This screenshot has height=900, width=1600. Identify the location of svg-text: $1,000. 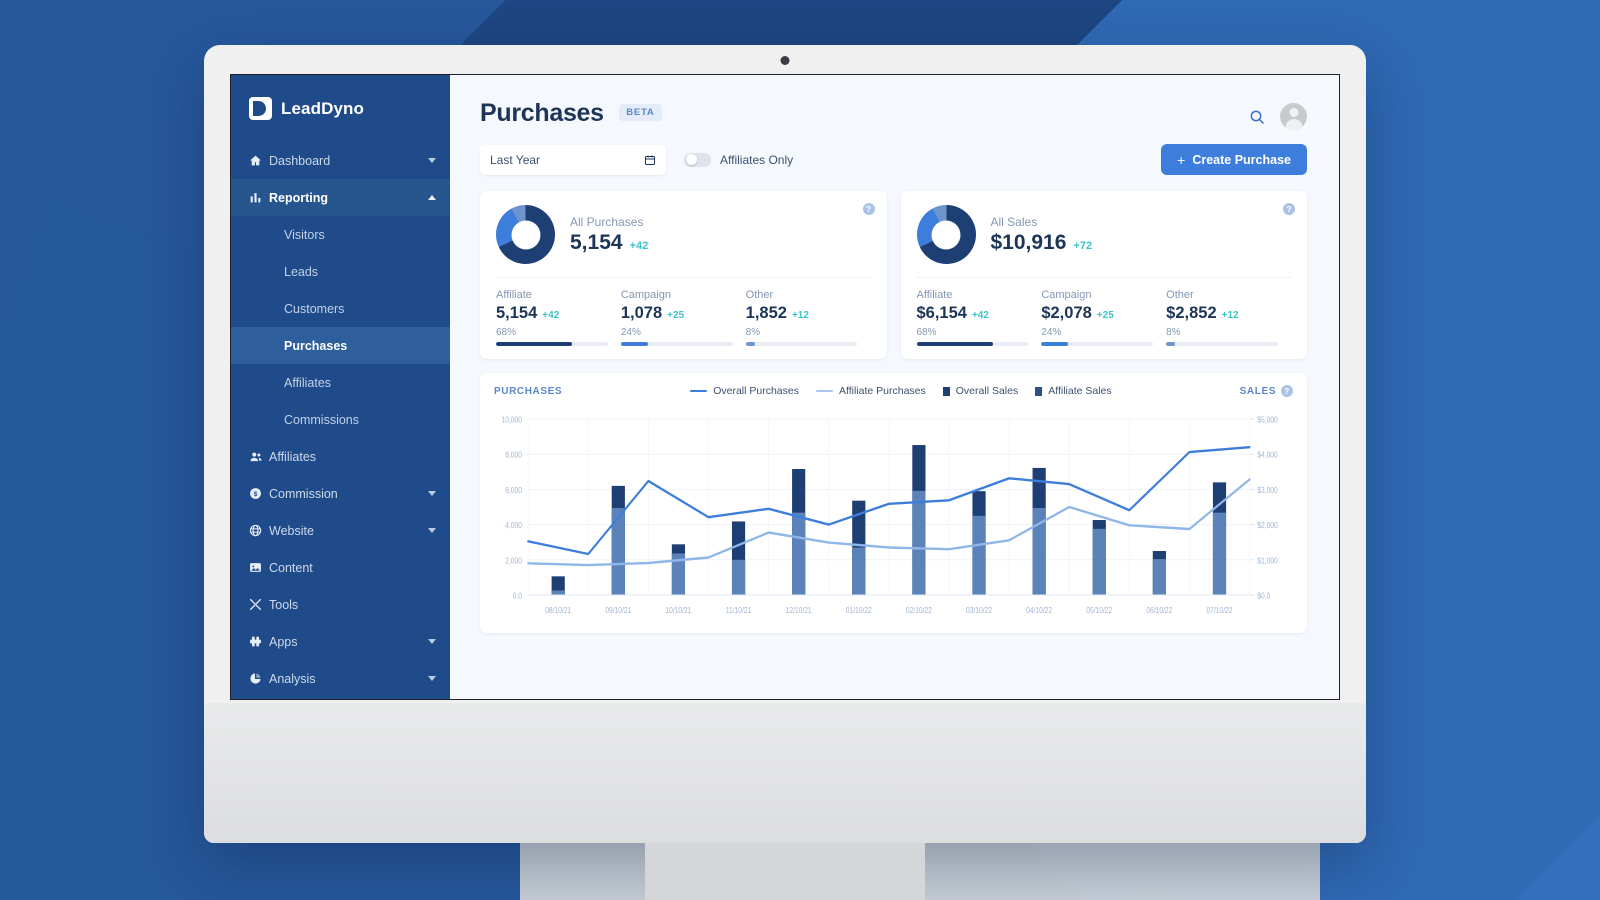
(1267, 560).